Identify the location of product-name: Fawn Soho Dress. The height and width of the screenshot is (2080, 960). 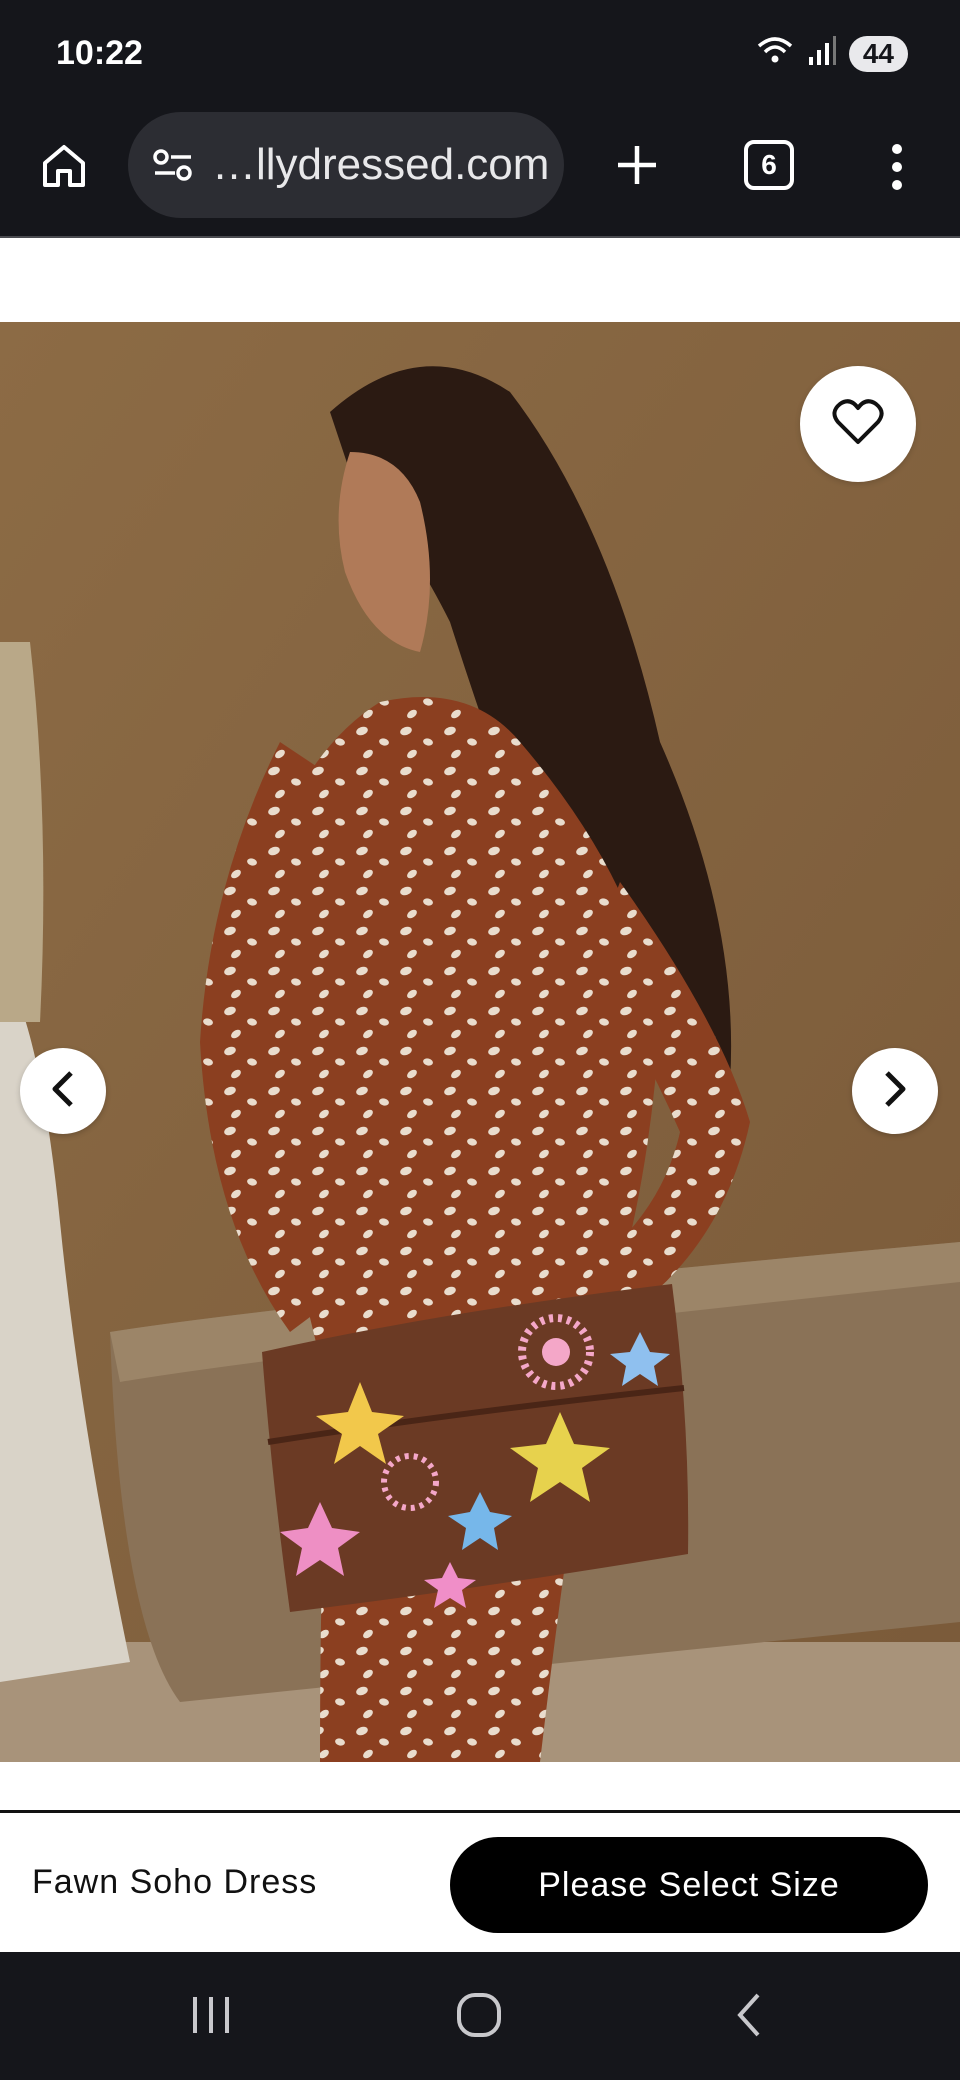
(175, 1882).